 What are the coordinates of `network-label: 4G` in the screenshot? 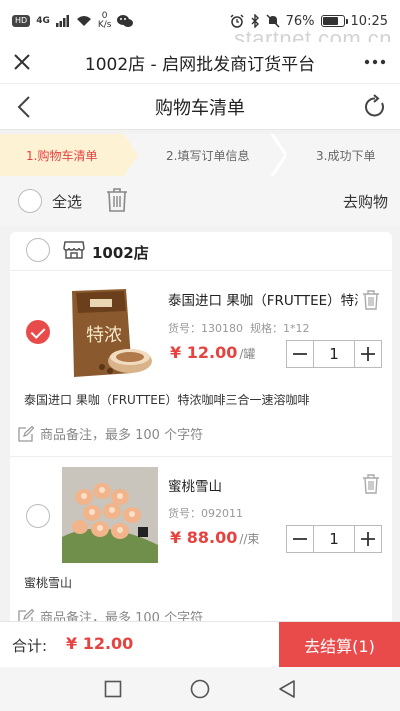 It's located at (43, 21).